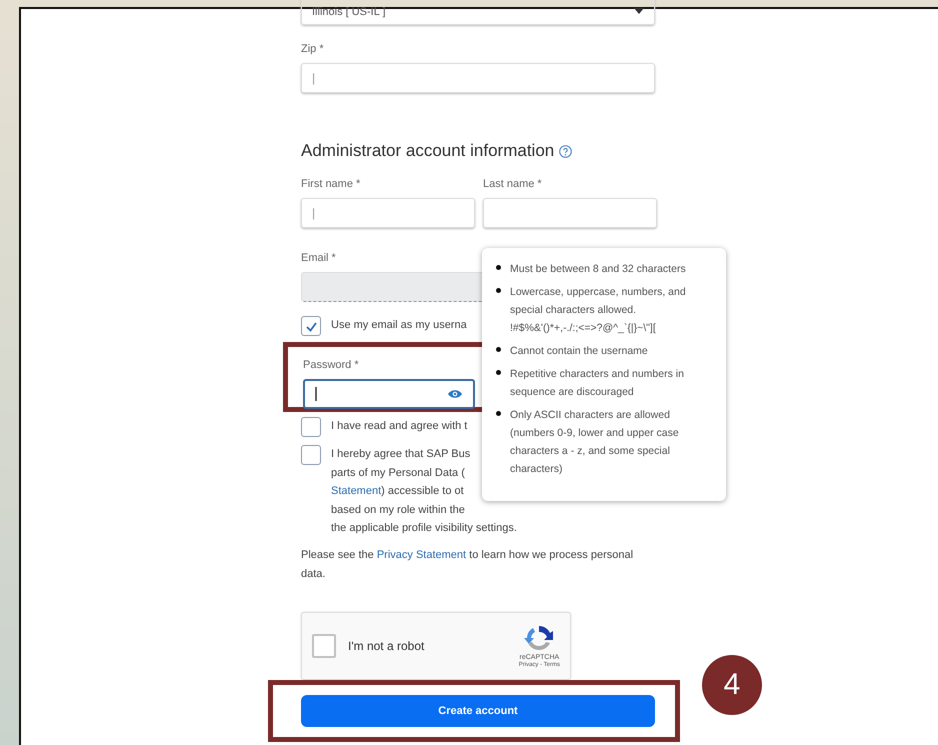 The width and height of the screenshot is (938, 745). I want to click on privacy-note: Please see the Privacy Statement to learn how we process personal data., so click(467, 565).